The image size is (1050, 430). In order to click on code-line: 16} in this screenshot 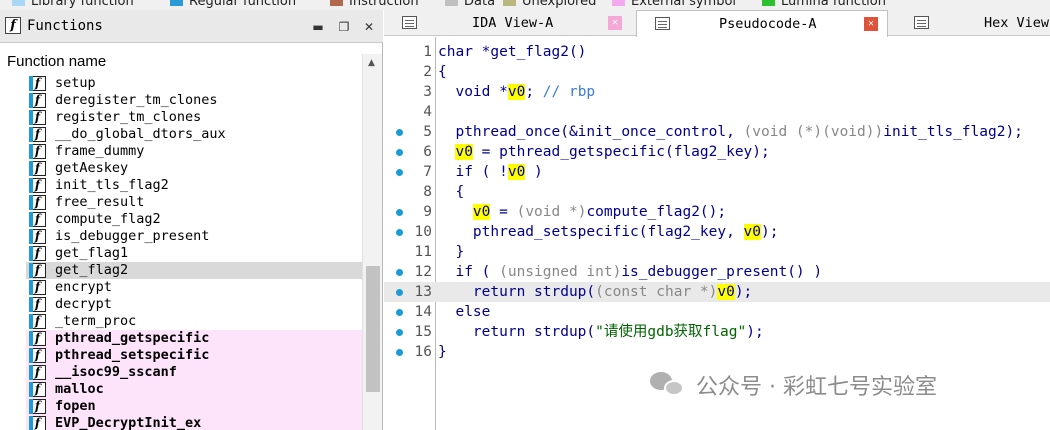, I will do `click(717, 352)`.